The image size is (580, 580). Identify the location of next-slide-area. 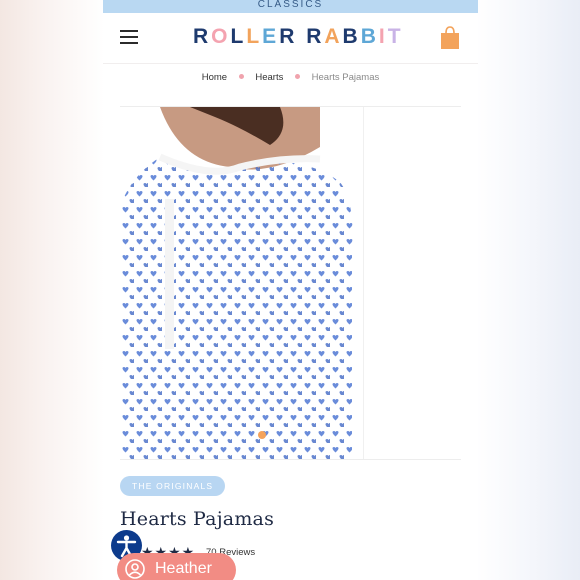
(412, 283).